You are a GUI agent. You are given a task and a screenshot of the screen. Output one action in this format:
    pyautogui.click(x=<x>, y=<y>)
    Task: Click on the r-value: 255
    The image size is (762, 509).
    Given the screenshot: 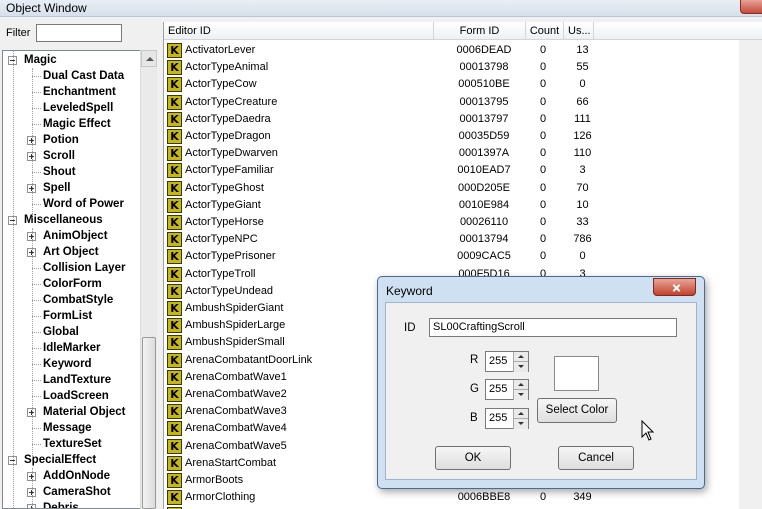 What is the action you would take?
    pyautogui.click(x=498, y=361)
    